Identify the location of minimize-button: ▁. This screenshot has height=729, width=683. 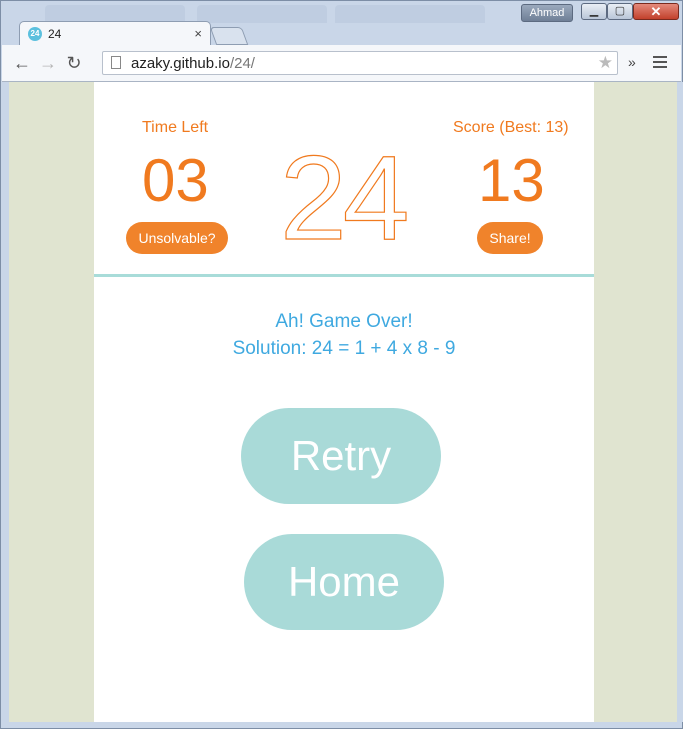
(594, 11).